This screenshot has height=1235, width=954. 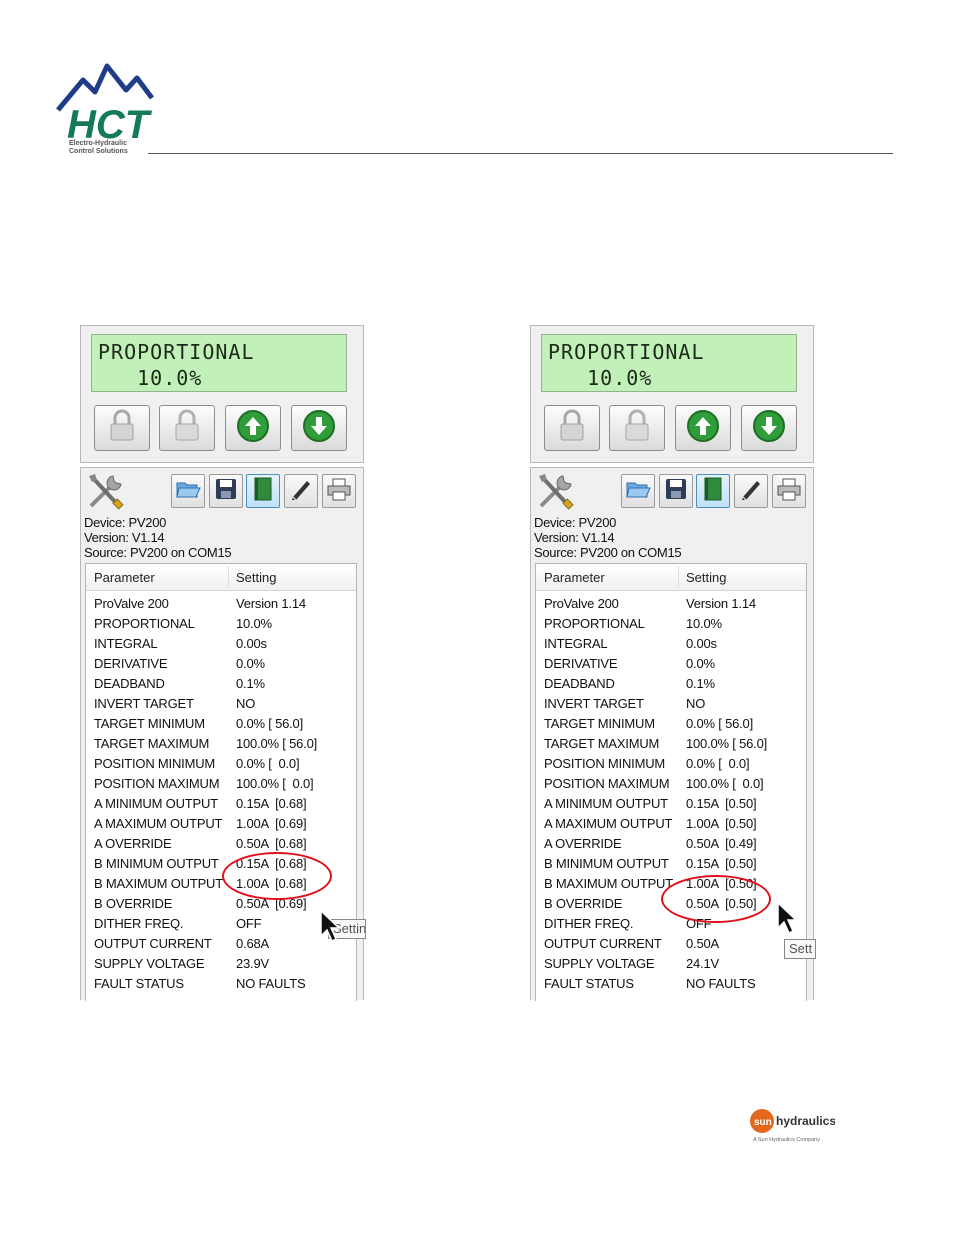 I want to click on parameter-setting: 100.0% [ 56.0], so click(x=277, y=743).